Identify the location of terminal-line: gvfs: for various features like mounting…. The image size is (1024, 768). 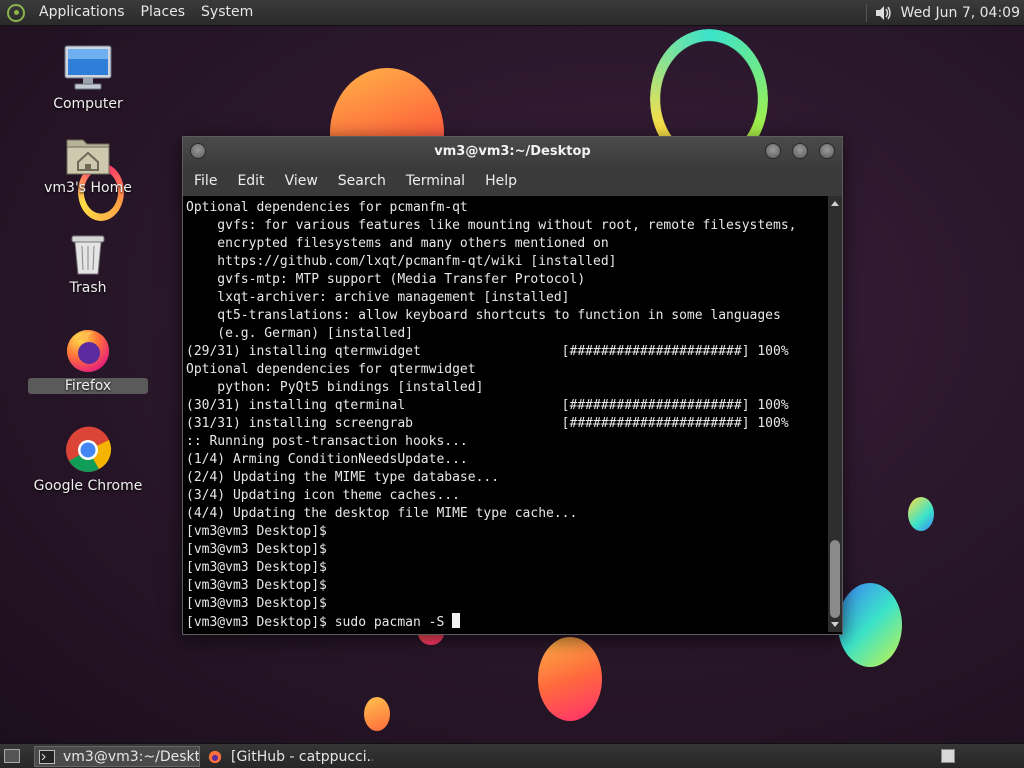
(491, 225).